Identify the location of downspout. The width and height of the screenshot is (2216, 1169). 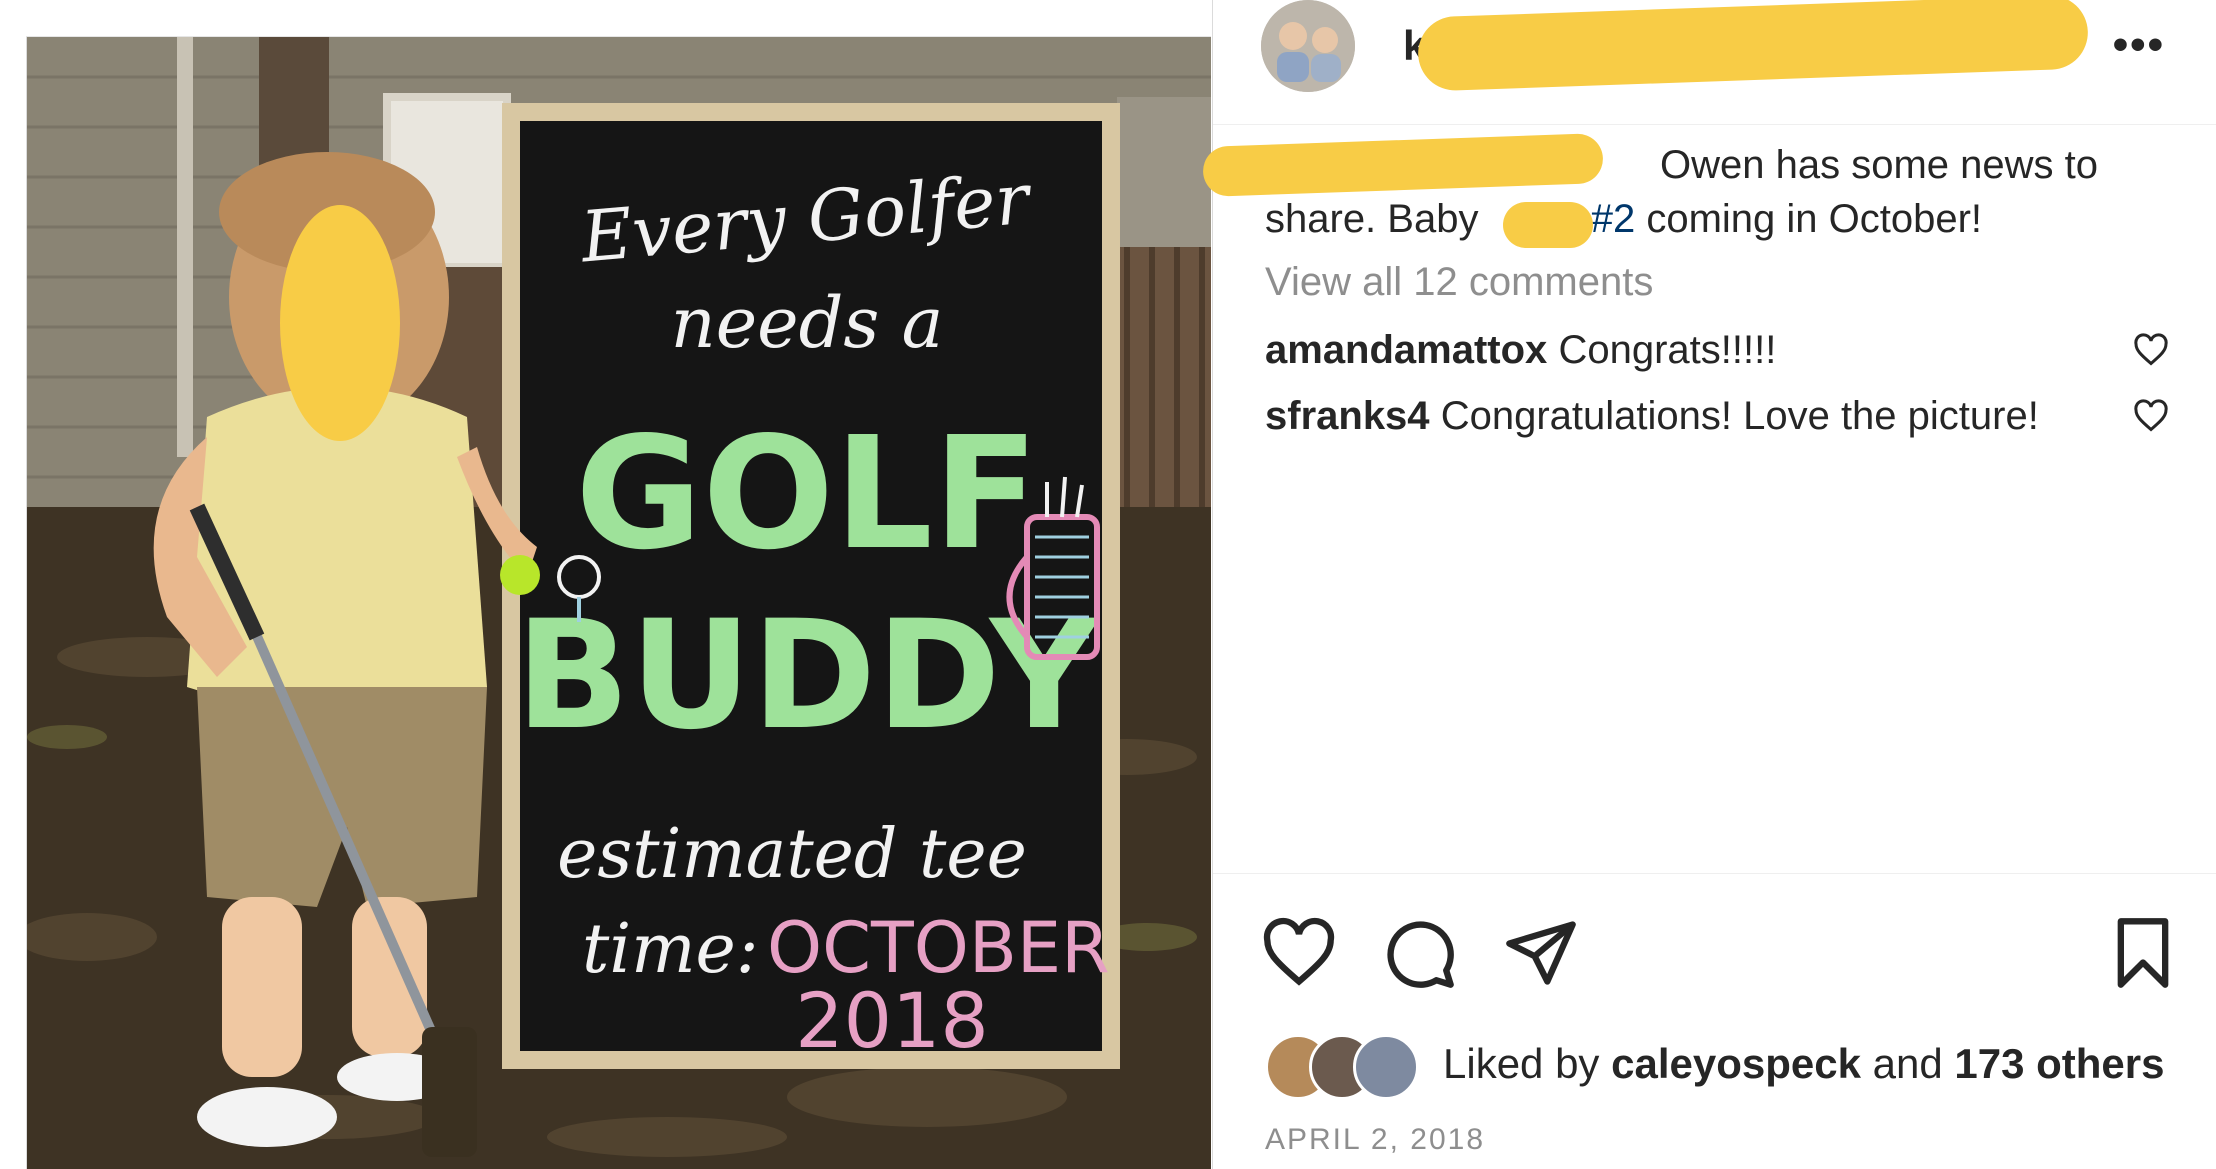
(185, 247).